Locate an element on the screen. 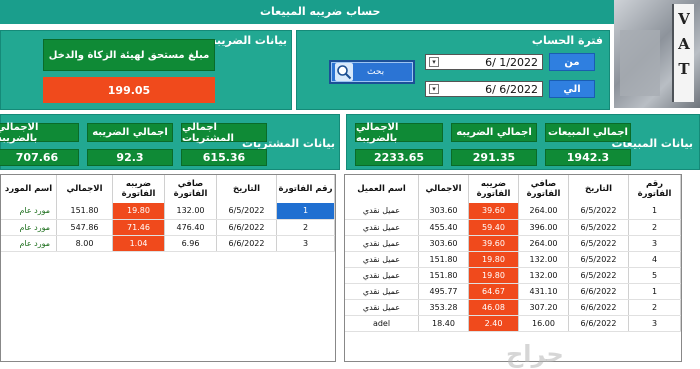 The image size is (700, 369). cell-tax: 2.40 is located at coordinates (493, 323).